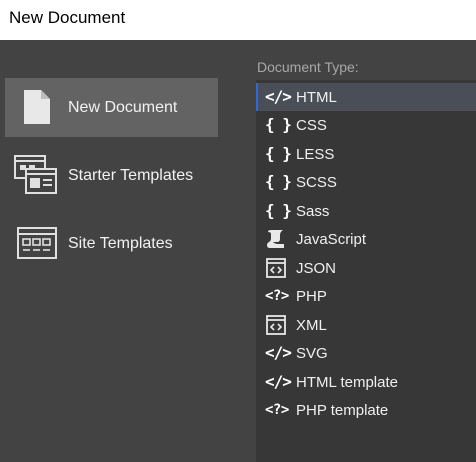 This screenshot has width=476, height=462. I want to click on document-type-label-text: PHP template, so click(342, 410).